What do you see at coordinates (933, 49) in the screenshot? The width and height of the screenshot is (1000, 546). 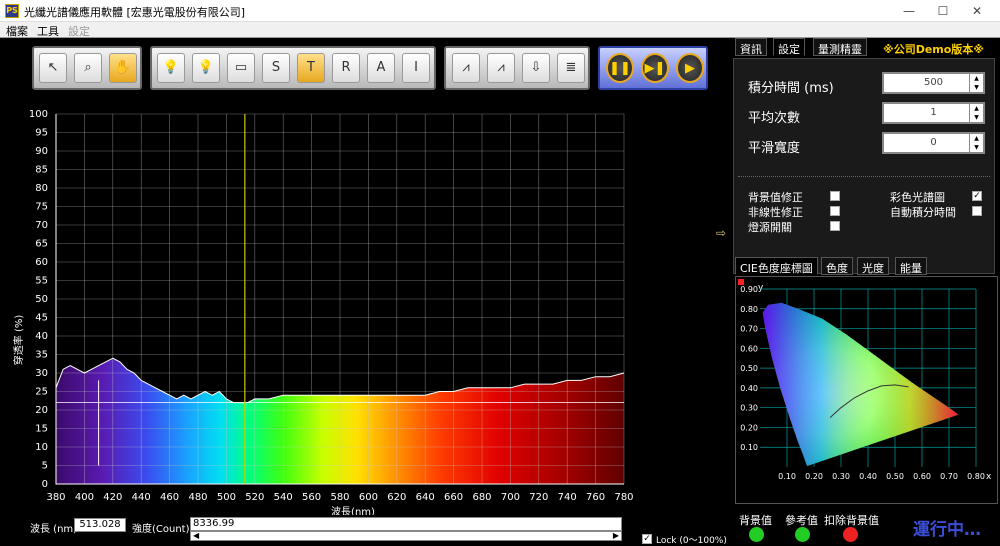 I see `demo-badge: ※公司Demo版本※` at bounding box center [933, 49].